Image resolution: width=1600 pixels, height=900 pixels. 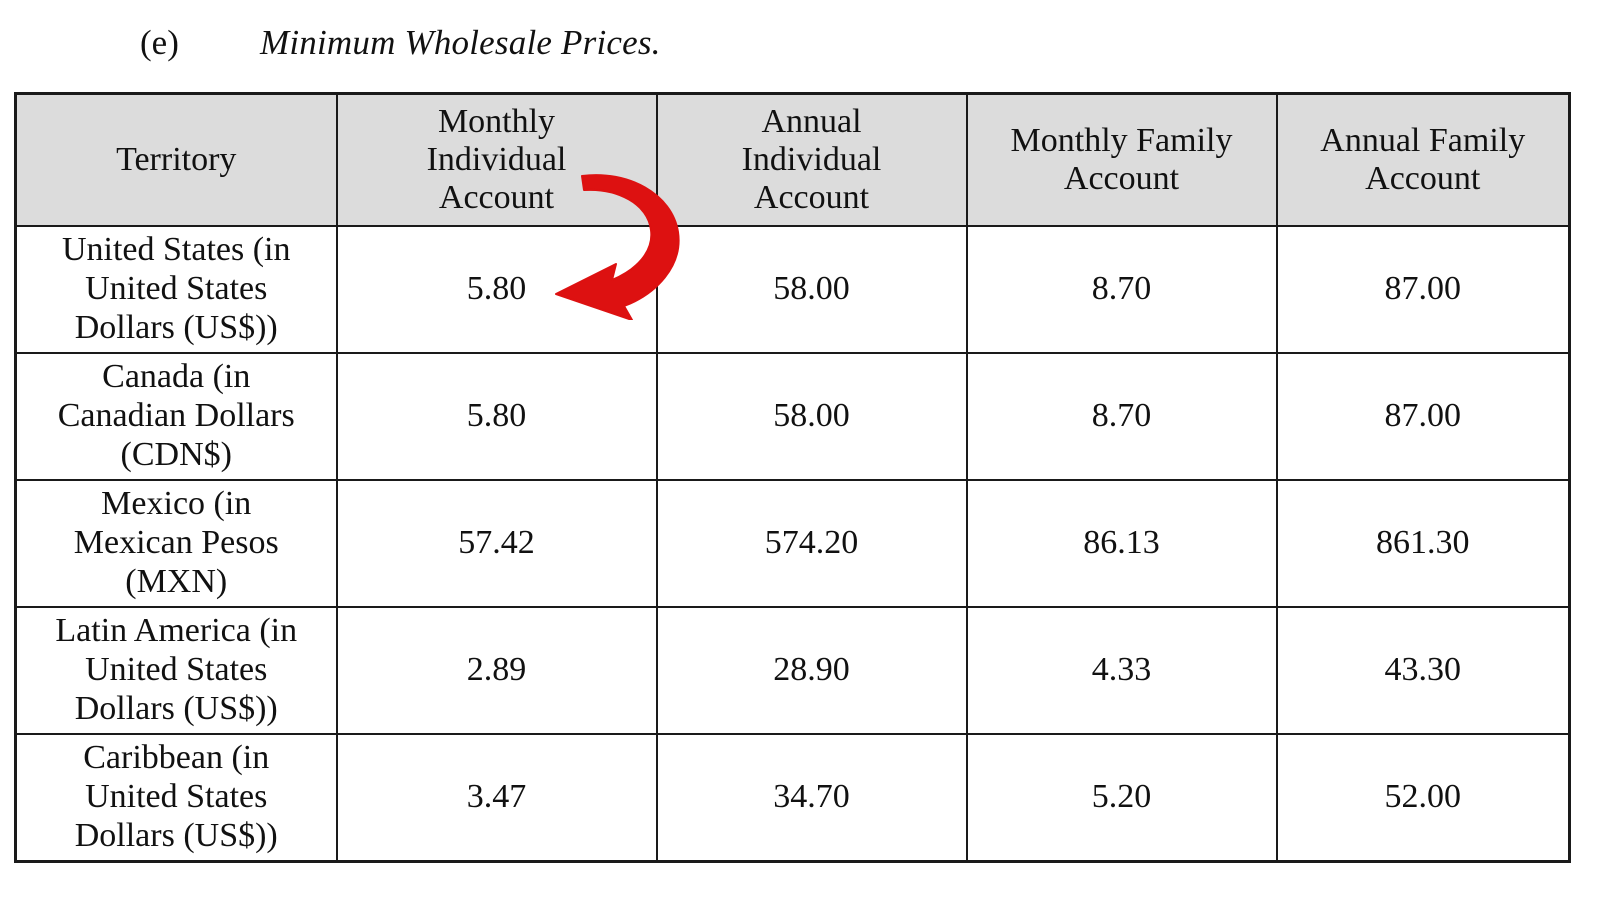 I want to click on section-heading: (e) Minimum Wholesale Prices., so click(x=800, y=42).